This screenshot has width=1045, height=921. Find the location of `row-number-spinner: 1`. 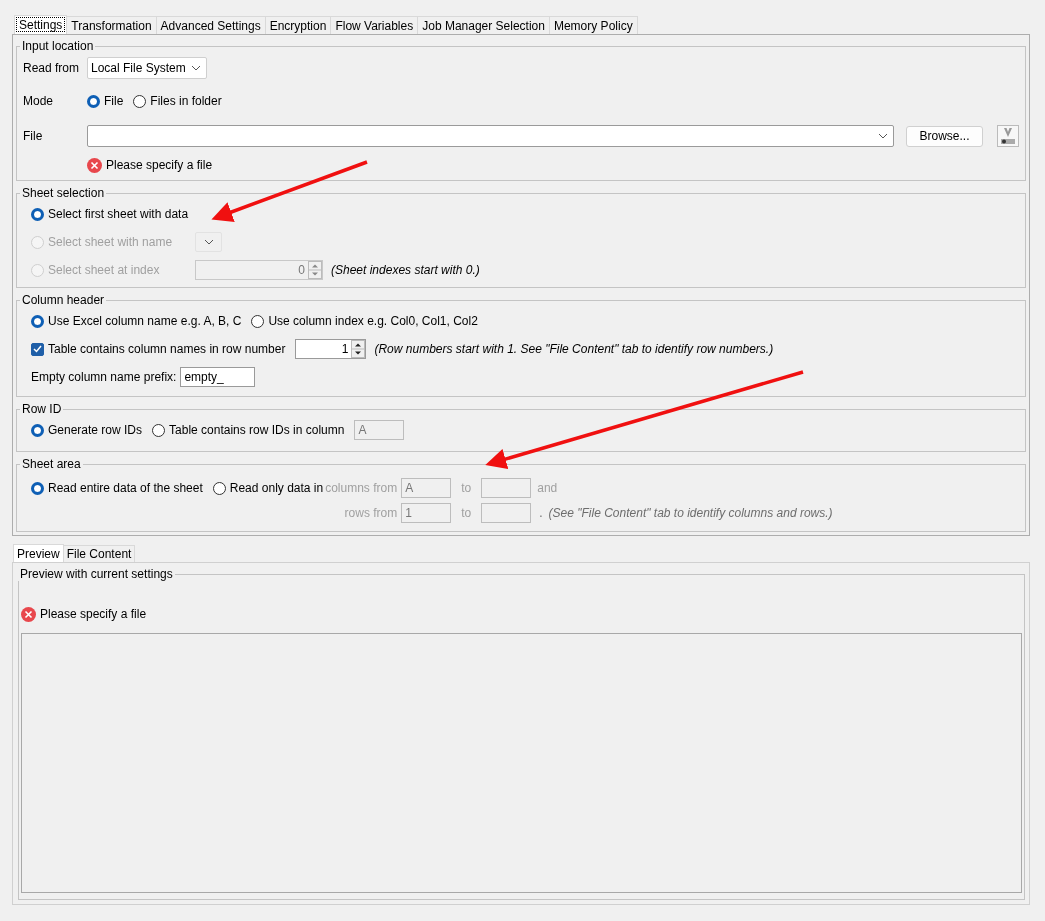

row-number-spinner: 1 is located at coordinates (331, 349).